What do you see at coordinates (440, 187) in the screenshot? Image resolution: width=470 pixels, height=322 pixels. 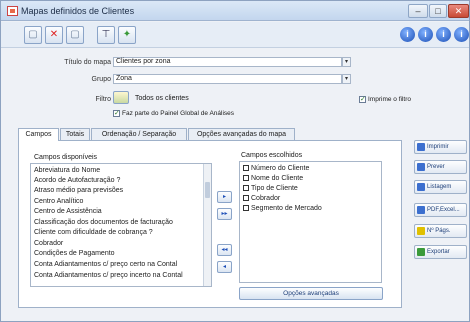 I see `listagem-button: Listagem` at bounding box center [440, 187].